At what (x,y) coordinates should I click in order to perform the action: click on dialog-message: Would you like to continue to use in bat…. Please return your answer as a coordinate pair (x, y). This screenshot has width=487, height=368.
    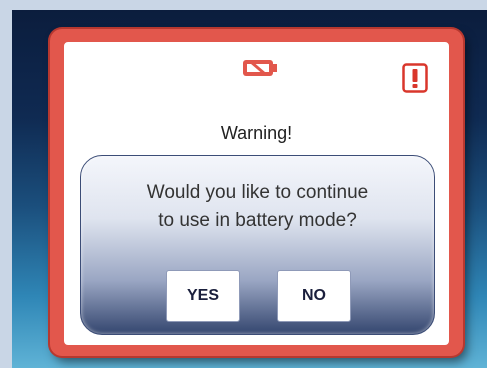
    Looking at the image, I should click on (257, 207).